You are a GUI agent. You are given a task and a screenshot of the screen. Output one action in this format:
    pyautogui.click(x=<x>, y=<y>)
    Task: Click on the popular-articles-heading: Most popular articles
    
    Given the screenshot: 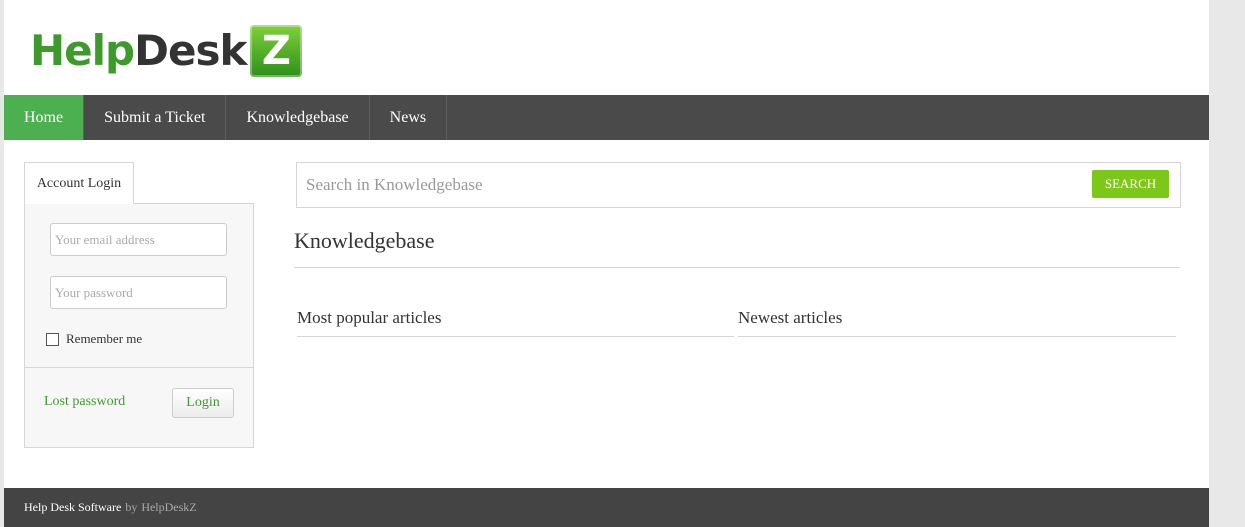 What is the action you would take?
    pyautogui.click(x=369, y=317)
    